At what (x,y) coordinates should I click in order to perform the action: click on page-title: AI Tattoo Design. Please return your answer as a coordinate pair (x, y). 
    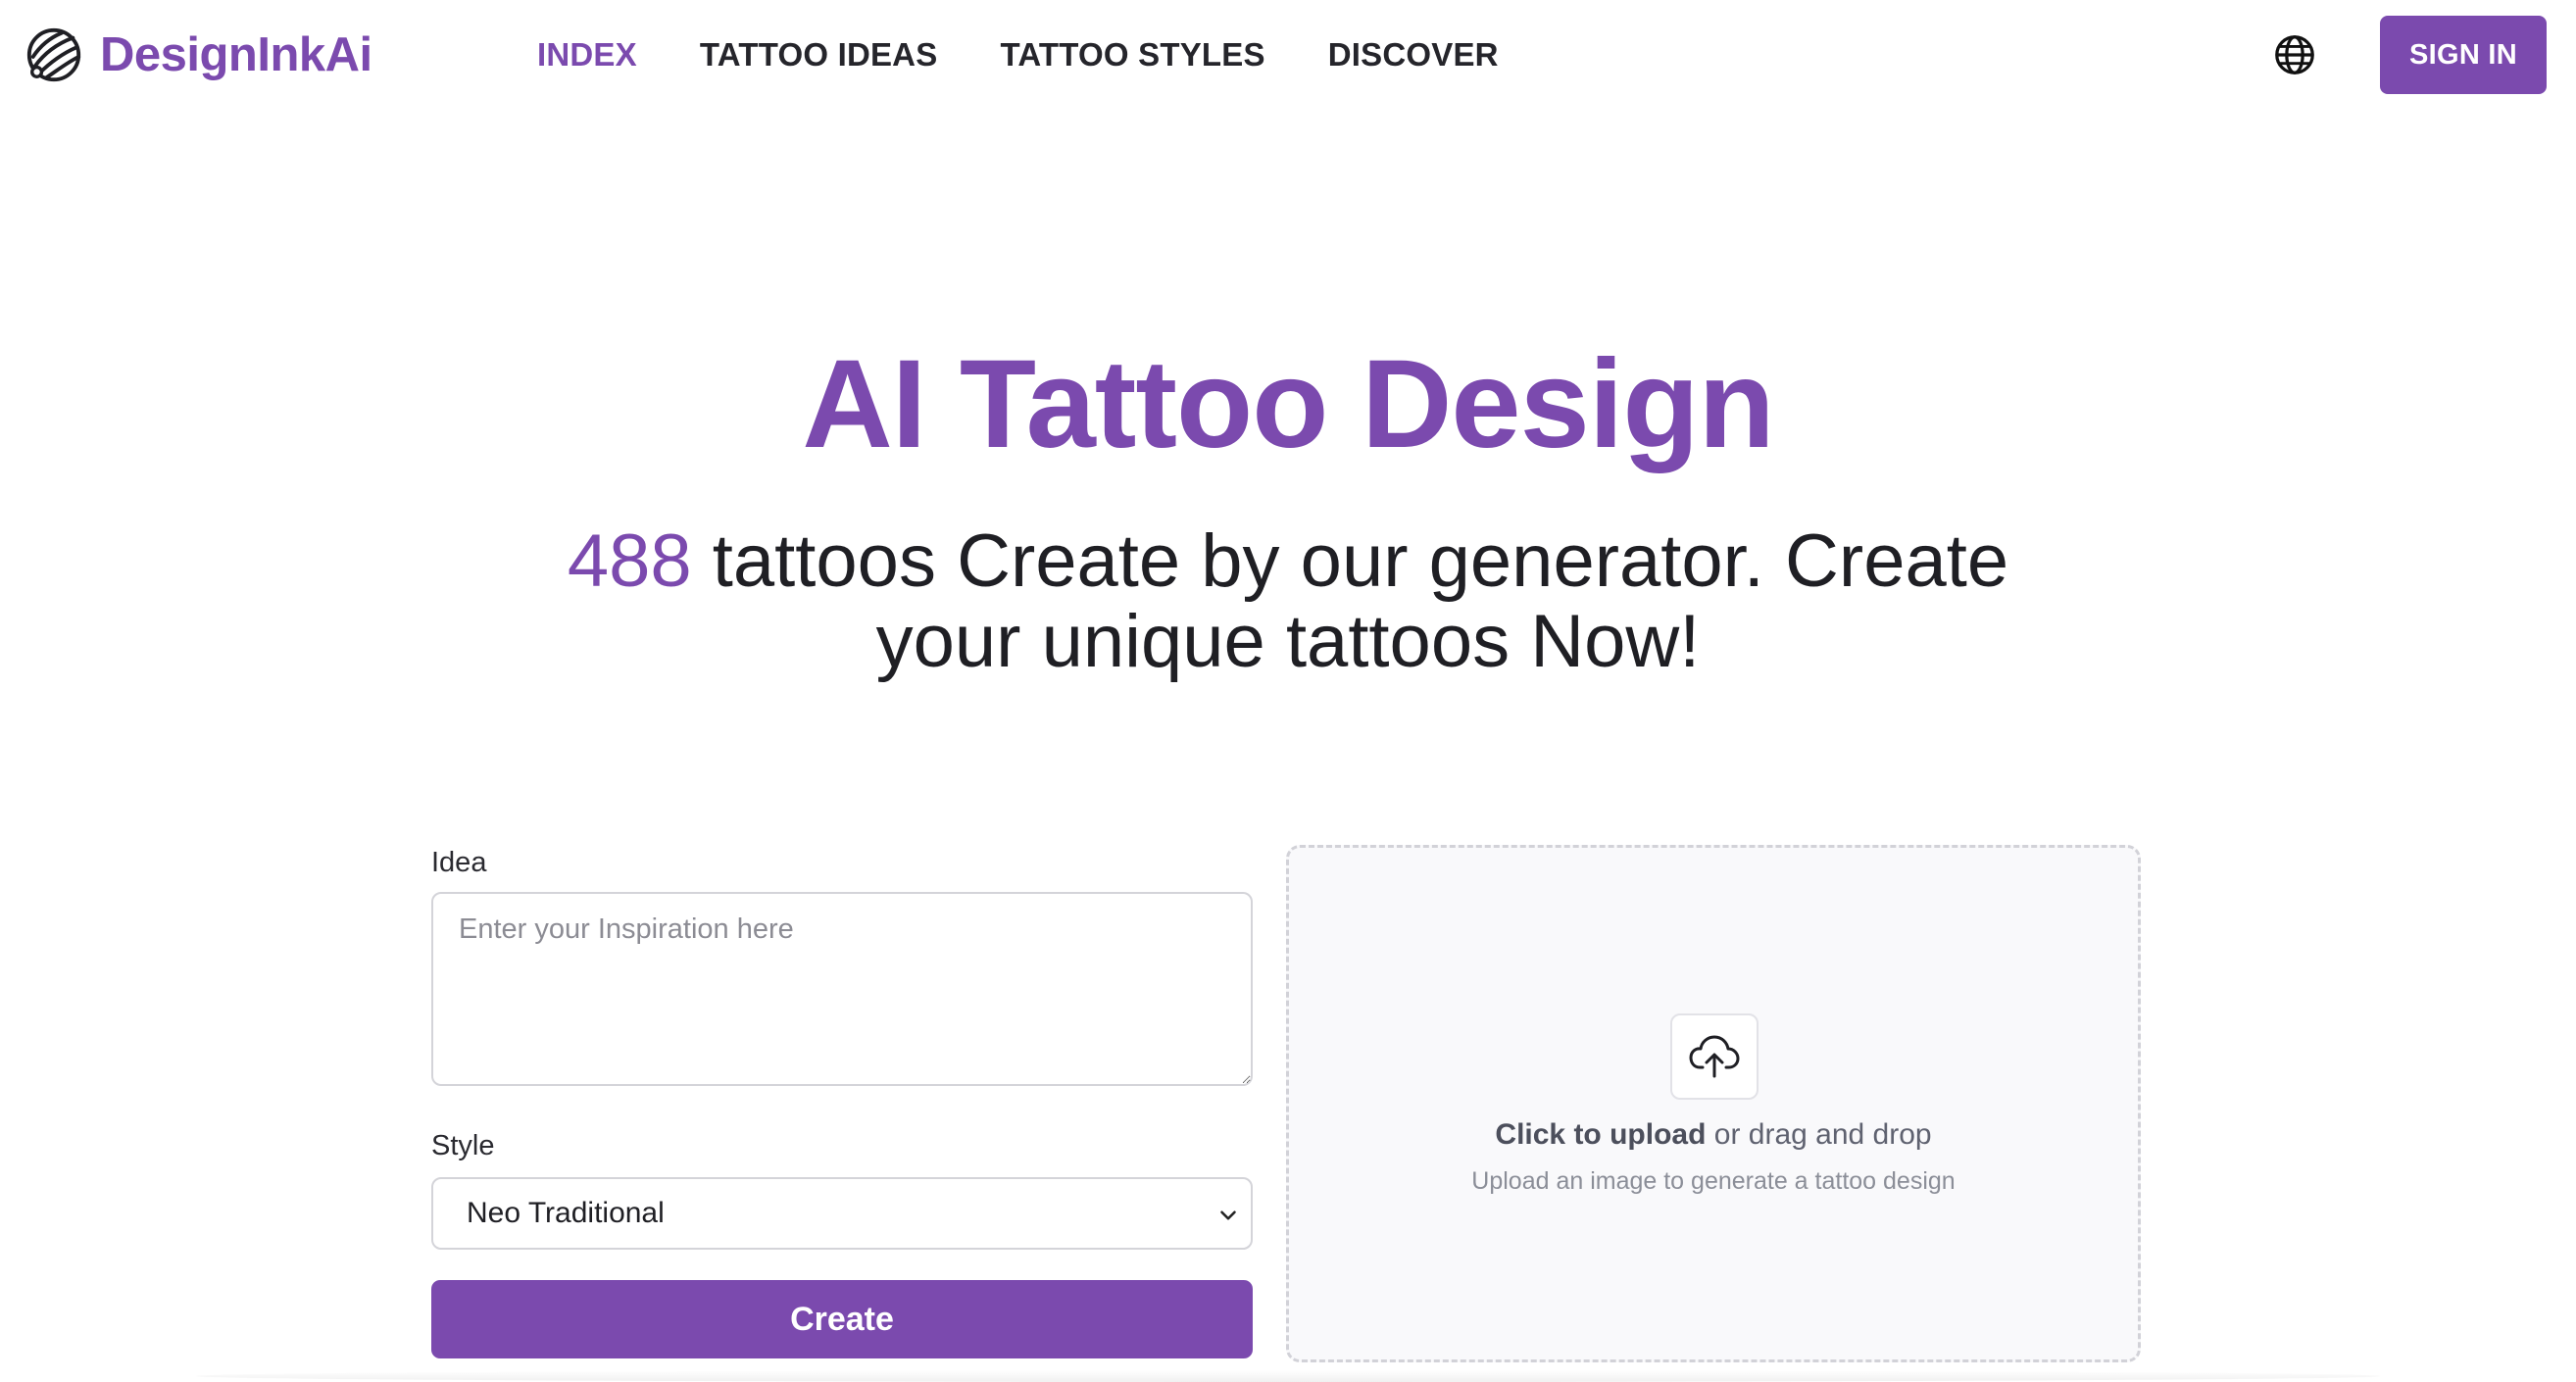
    Looking at the image, I should click on (1288, 404).